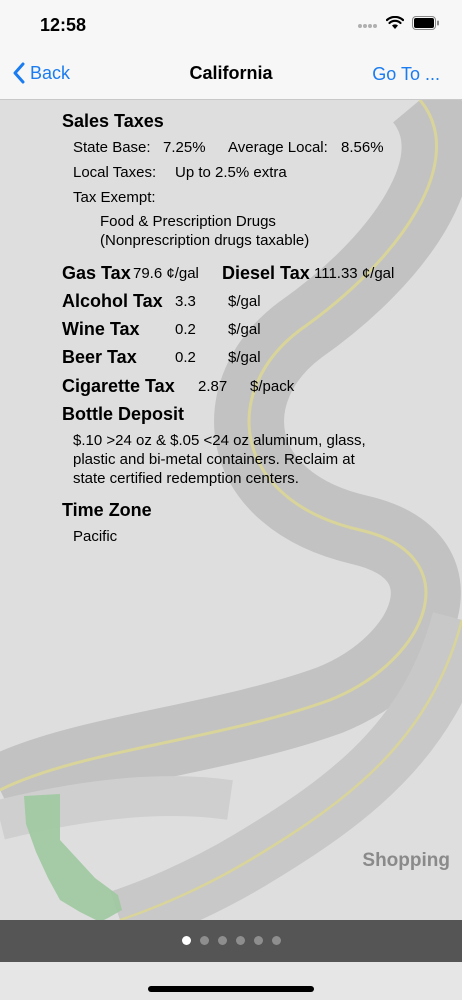  I want to click on diesel-tax-label: Diesel Tax, so click(266, 273).